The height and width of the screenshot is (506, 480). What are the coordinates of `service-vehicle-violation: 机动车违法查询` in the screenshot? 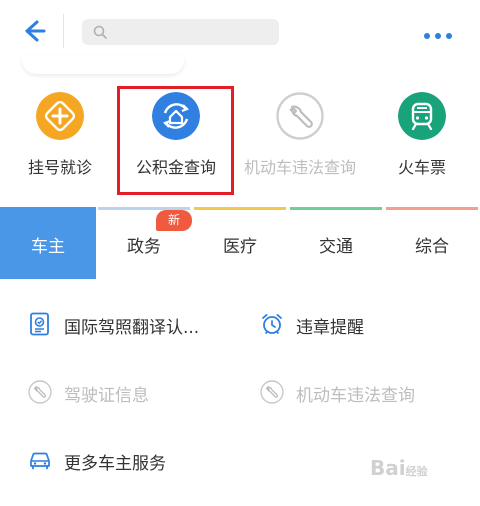 It's located at (300, 141).